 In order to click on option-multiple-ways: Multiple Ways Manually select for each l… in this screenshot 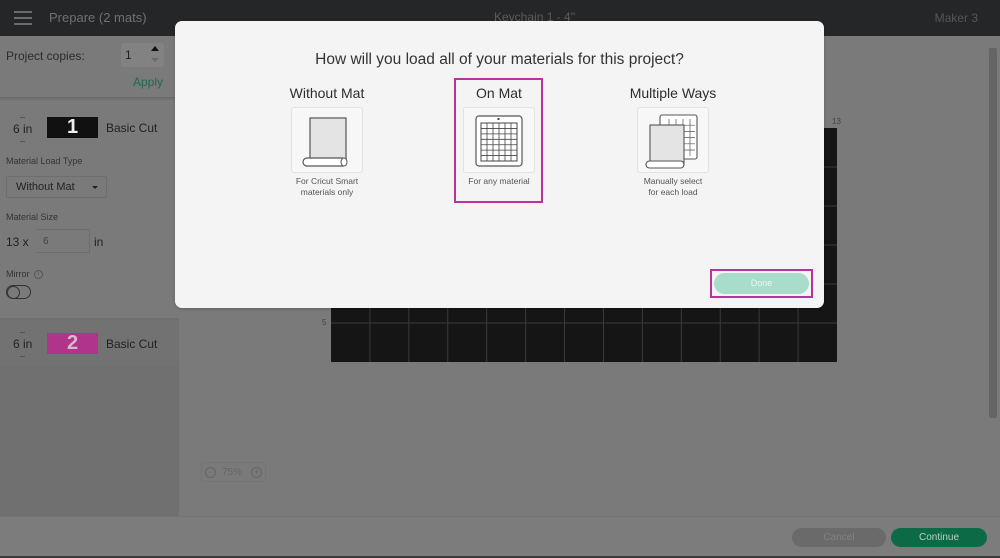, I will do `click(673, 140)`.